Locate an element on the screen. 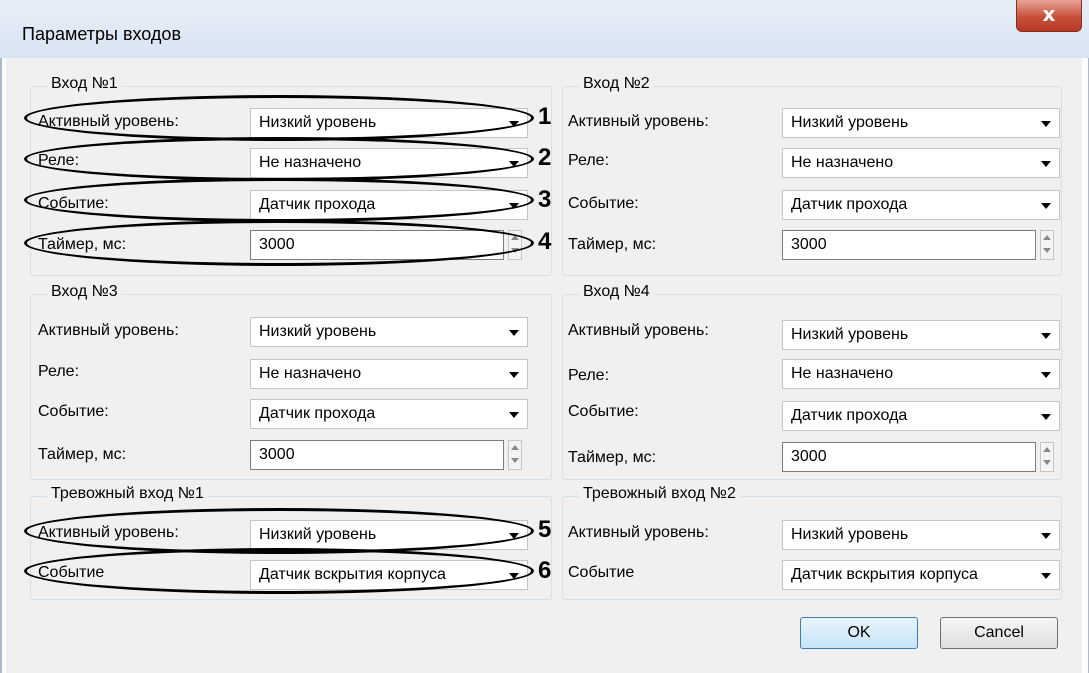 The height and width of the screenshot is (673, 1089). in3-relay-value: Не назначено is located at coordinates (310, 373).